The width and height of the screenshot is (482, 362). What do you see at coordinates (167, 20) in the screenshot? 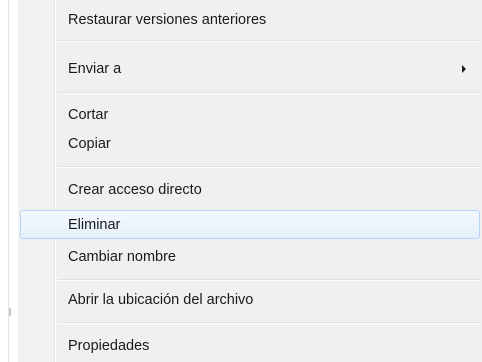
I see `menu-item-label: Restaurar versiones anteriores` at bounding box center [167, 20].